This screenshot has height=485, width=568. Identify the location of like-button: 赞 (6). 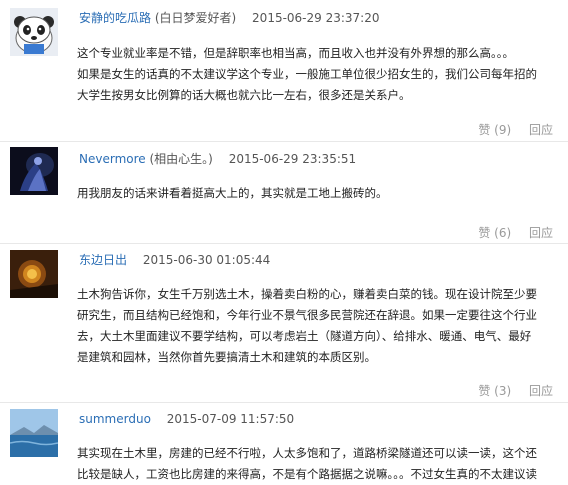
(494, 233).